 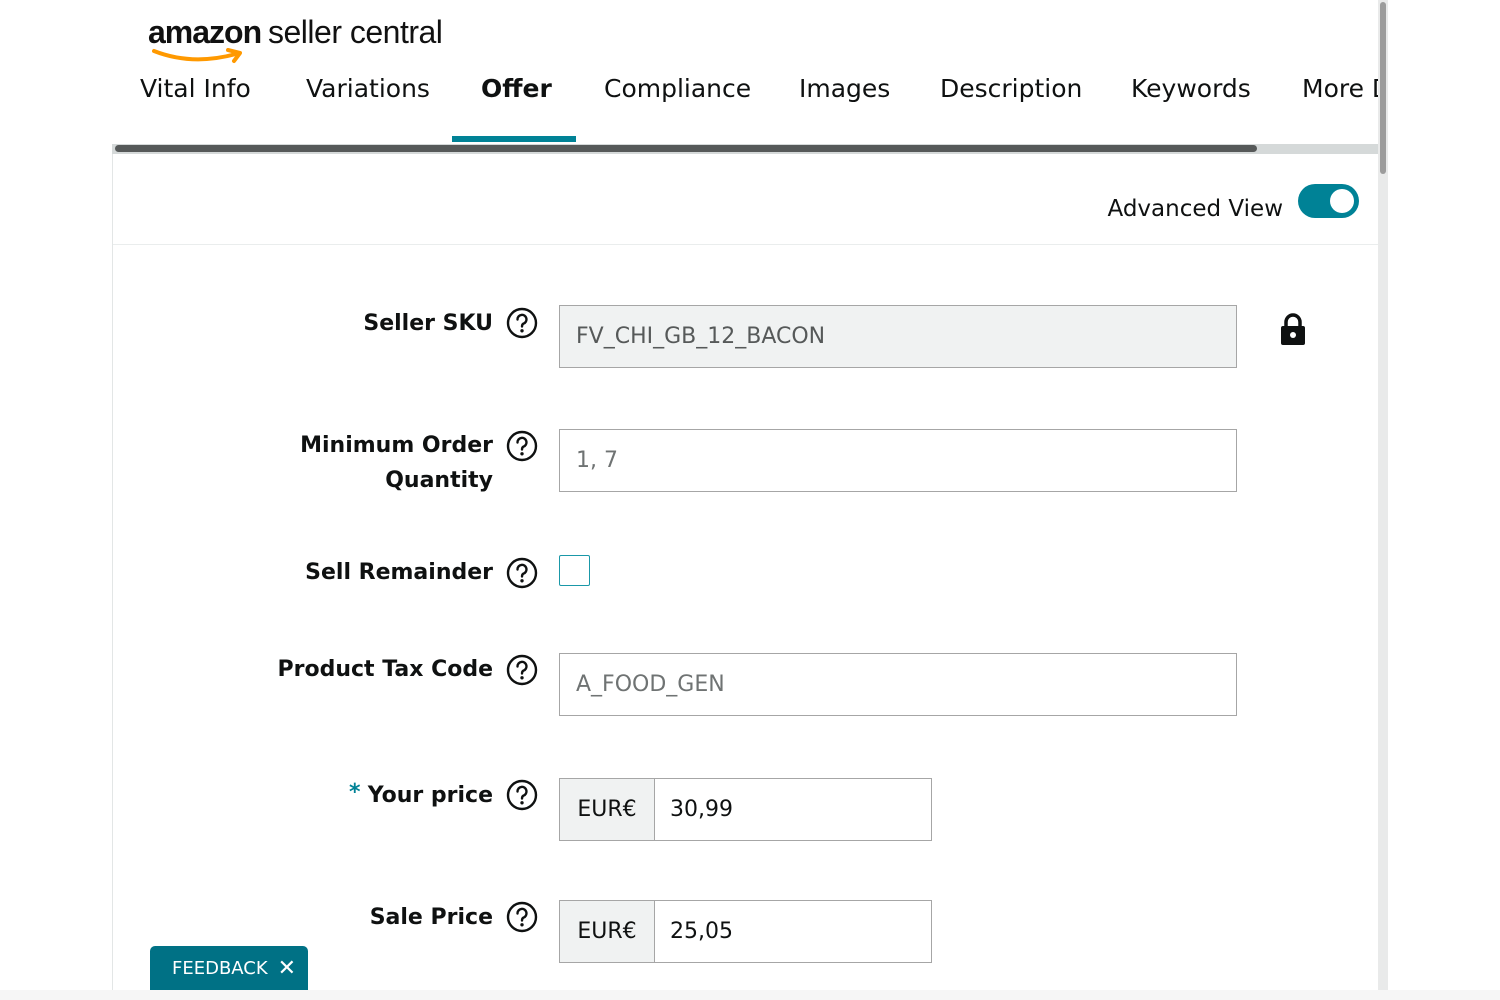 I want to click on sale-price-label: Sale Price, so click(x=431, y=917).